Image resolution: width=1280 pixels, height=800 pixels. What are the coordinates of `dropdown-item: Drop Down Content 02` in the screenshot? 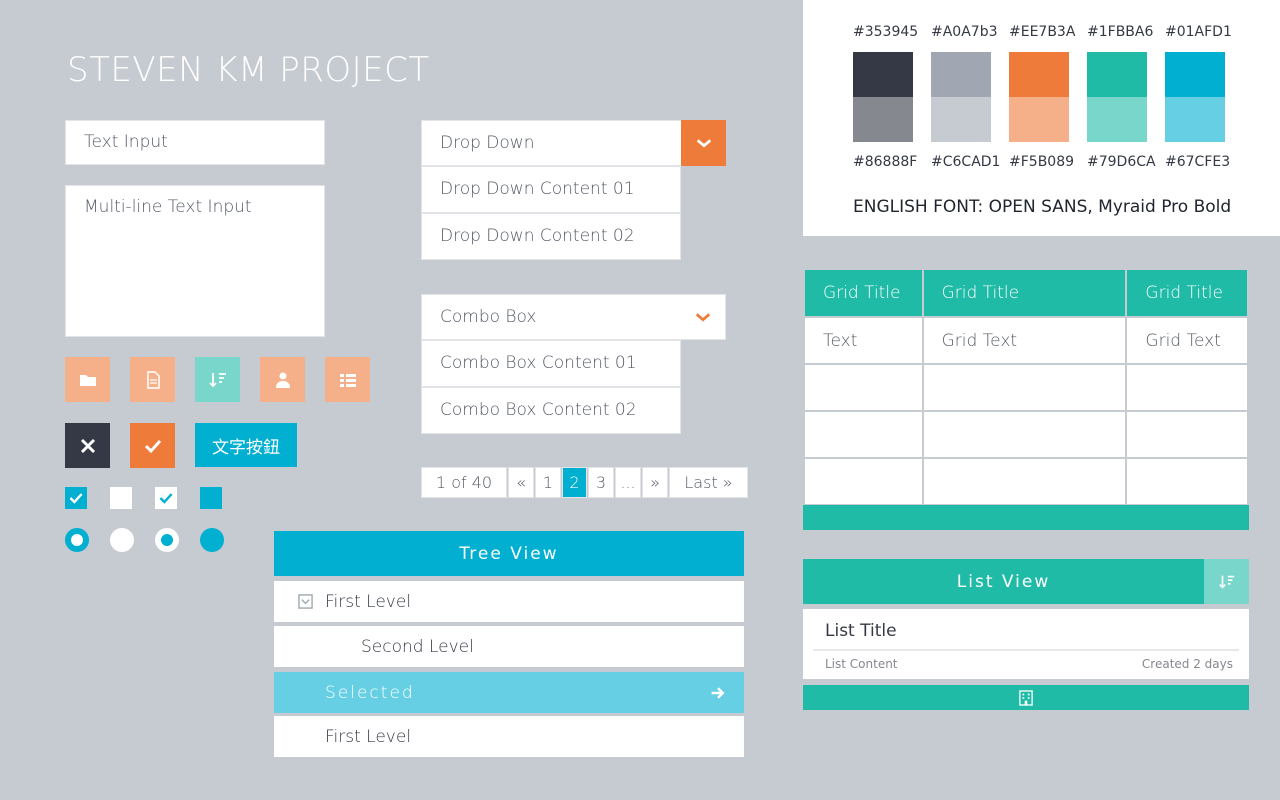 It's located at (551, 236).